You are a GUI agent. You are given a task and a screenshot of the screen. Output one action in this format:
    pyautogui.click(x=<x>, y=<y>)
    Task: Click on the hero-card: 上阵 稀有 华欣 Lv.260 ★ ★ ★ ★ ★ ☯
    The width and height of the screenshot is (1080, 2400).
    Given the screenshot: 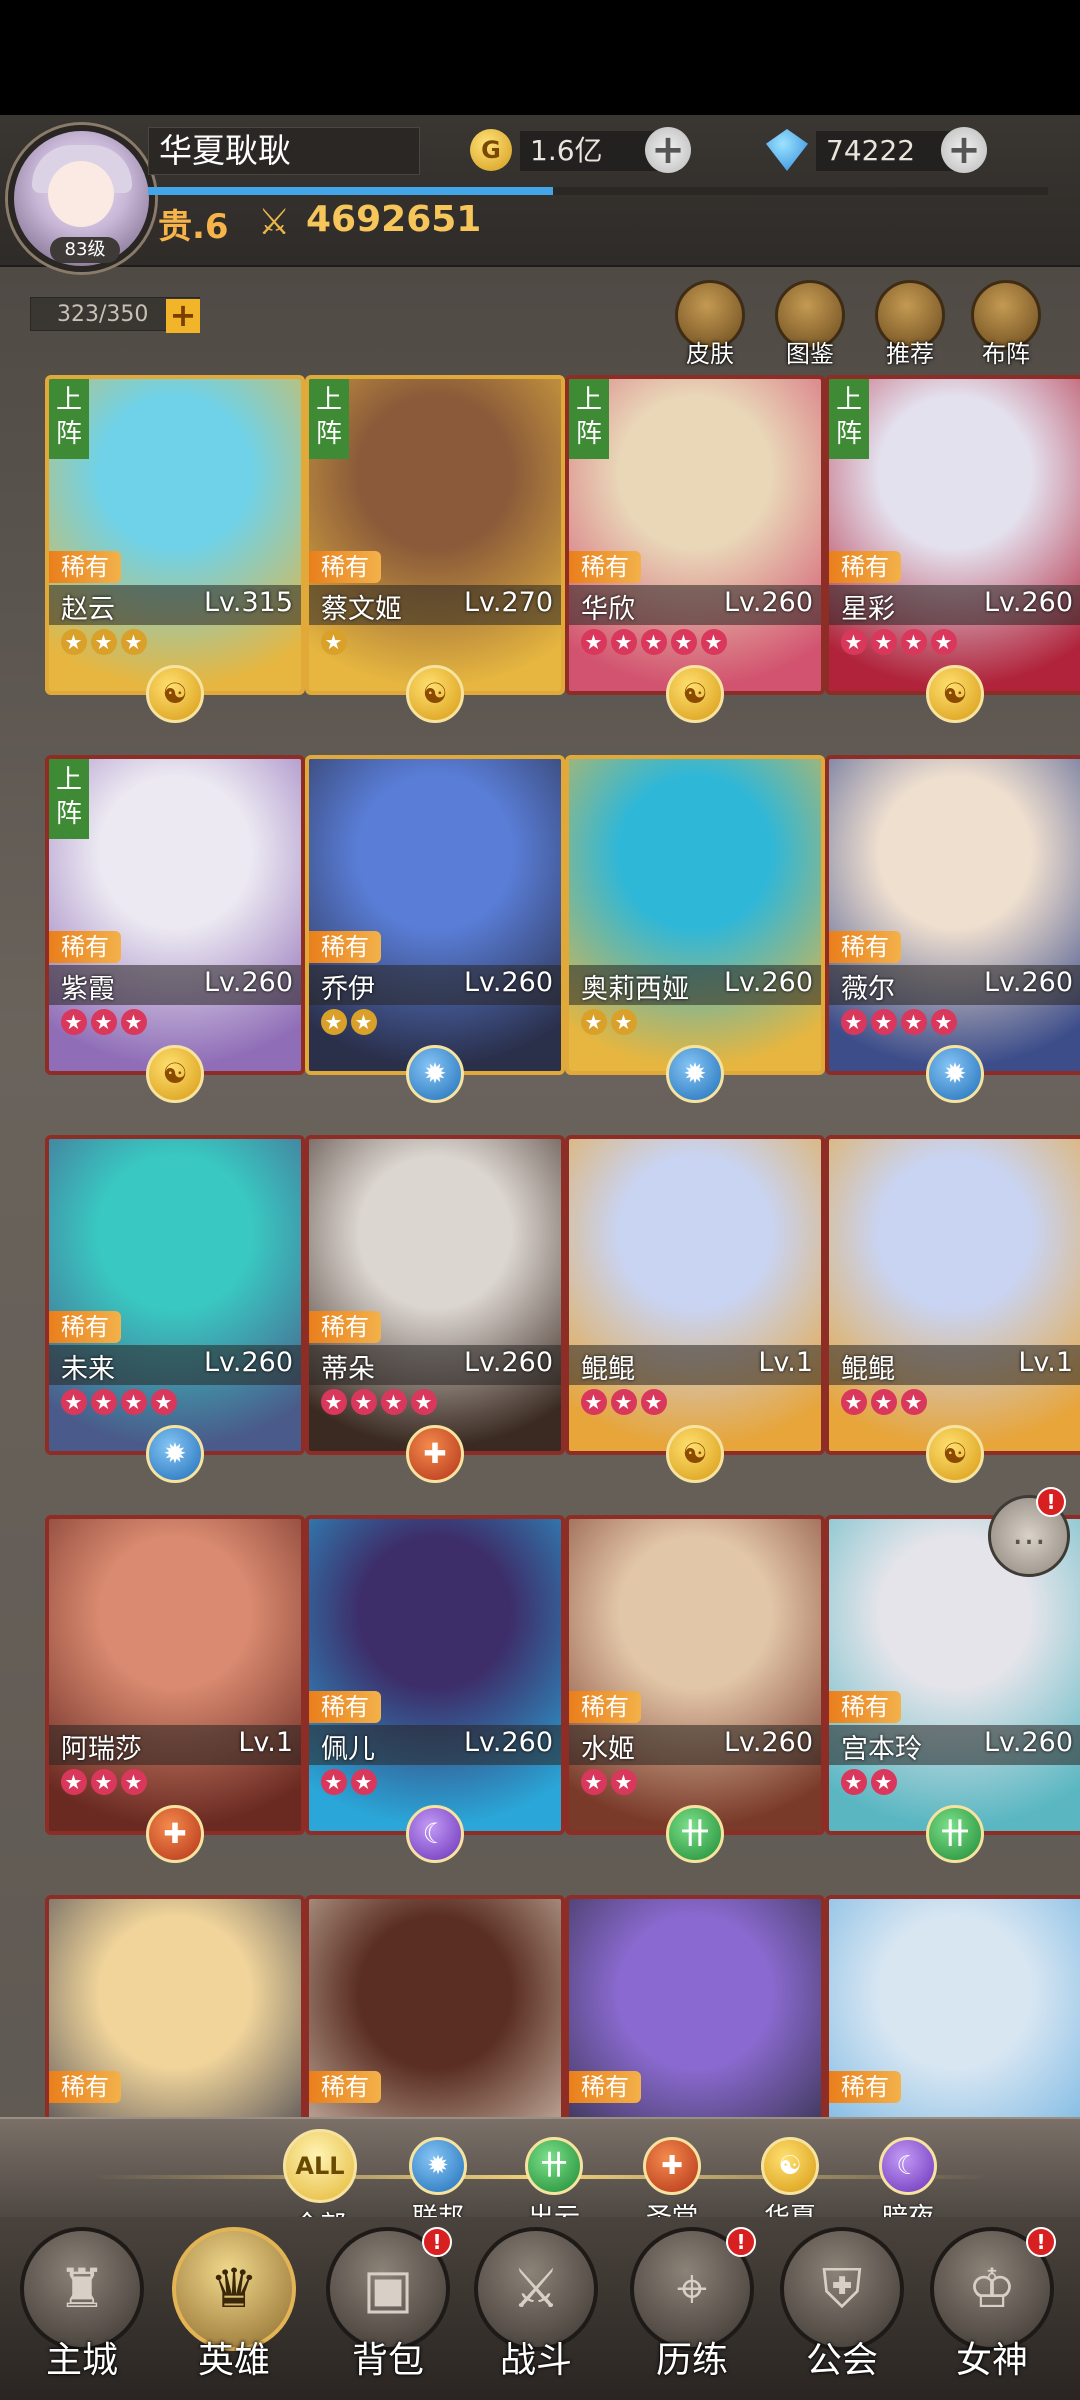 What is the action you would take?
    pyautogui.click(x=695, y=549)
    